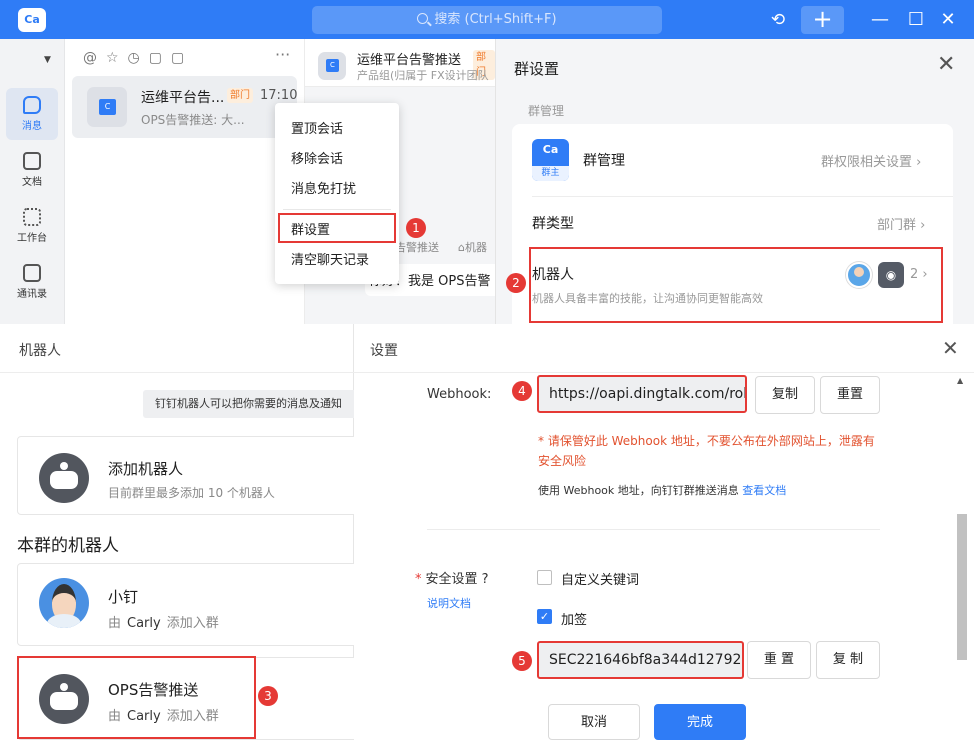  I want to click on step-marker: 1, so click(416, 228).